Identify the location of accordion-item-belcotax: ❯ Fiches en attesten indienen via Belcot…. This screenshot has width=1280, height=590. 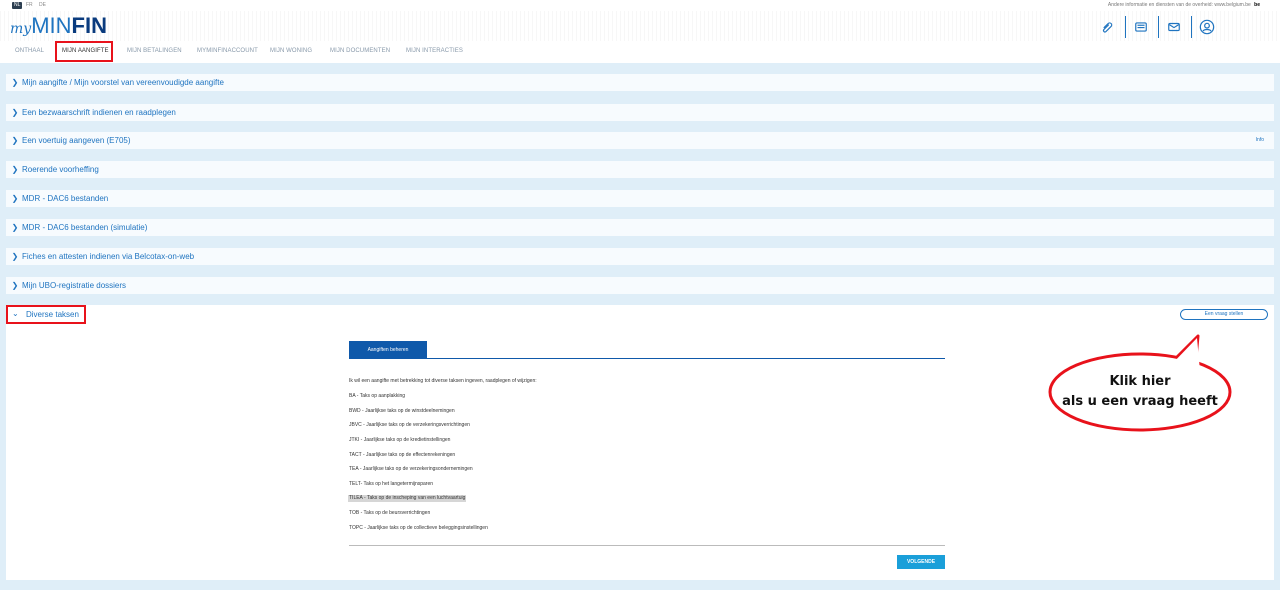
(640, 256).